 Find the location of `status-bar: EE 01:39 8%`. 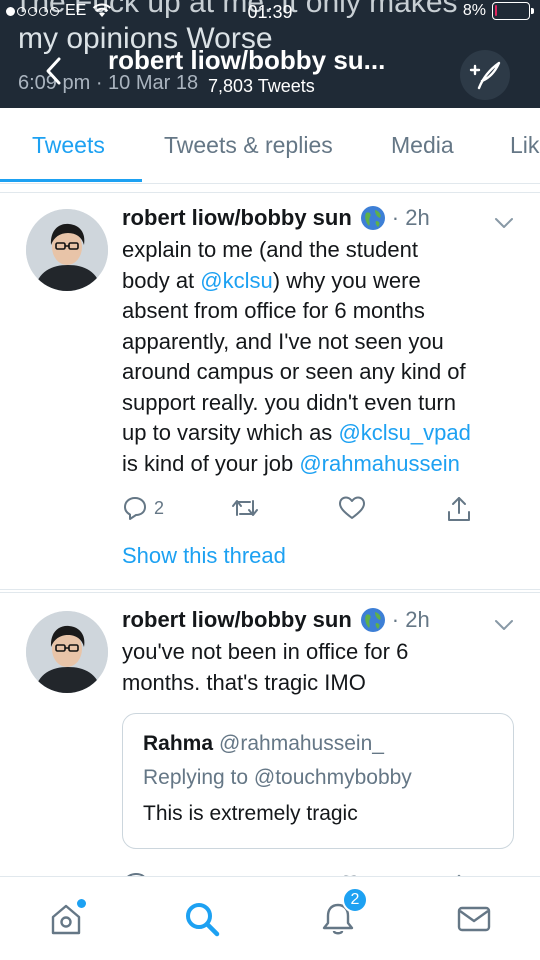

status-bar: EE 01:39 8% is located at coordinates (270, 11).